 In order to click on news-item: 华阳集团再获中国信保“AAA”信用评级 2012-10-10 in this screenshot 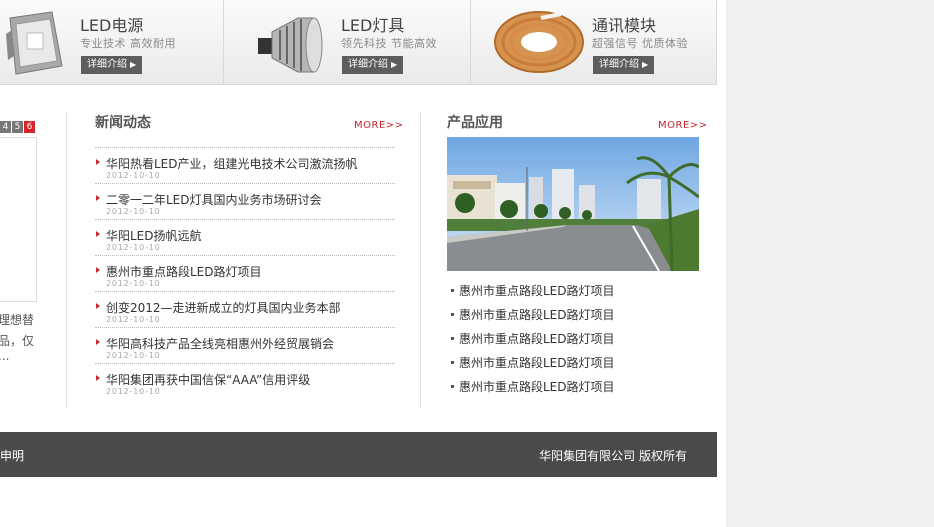, I will do `click(245, 381)`.